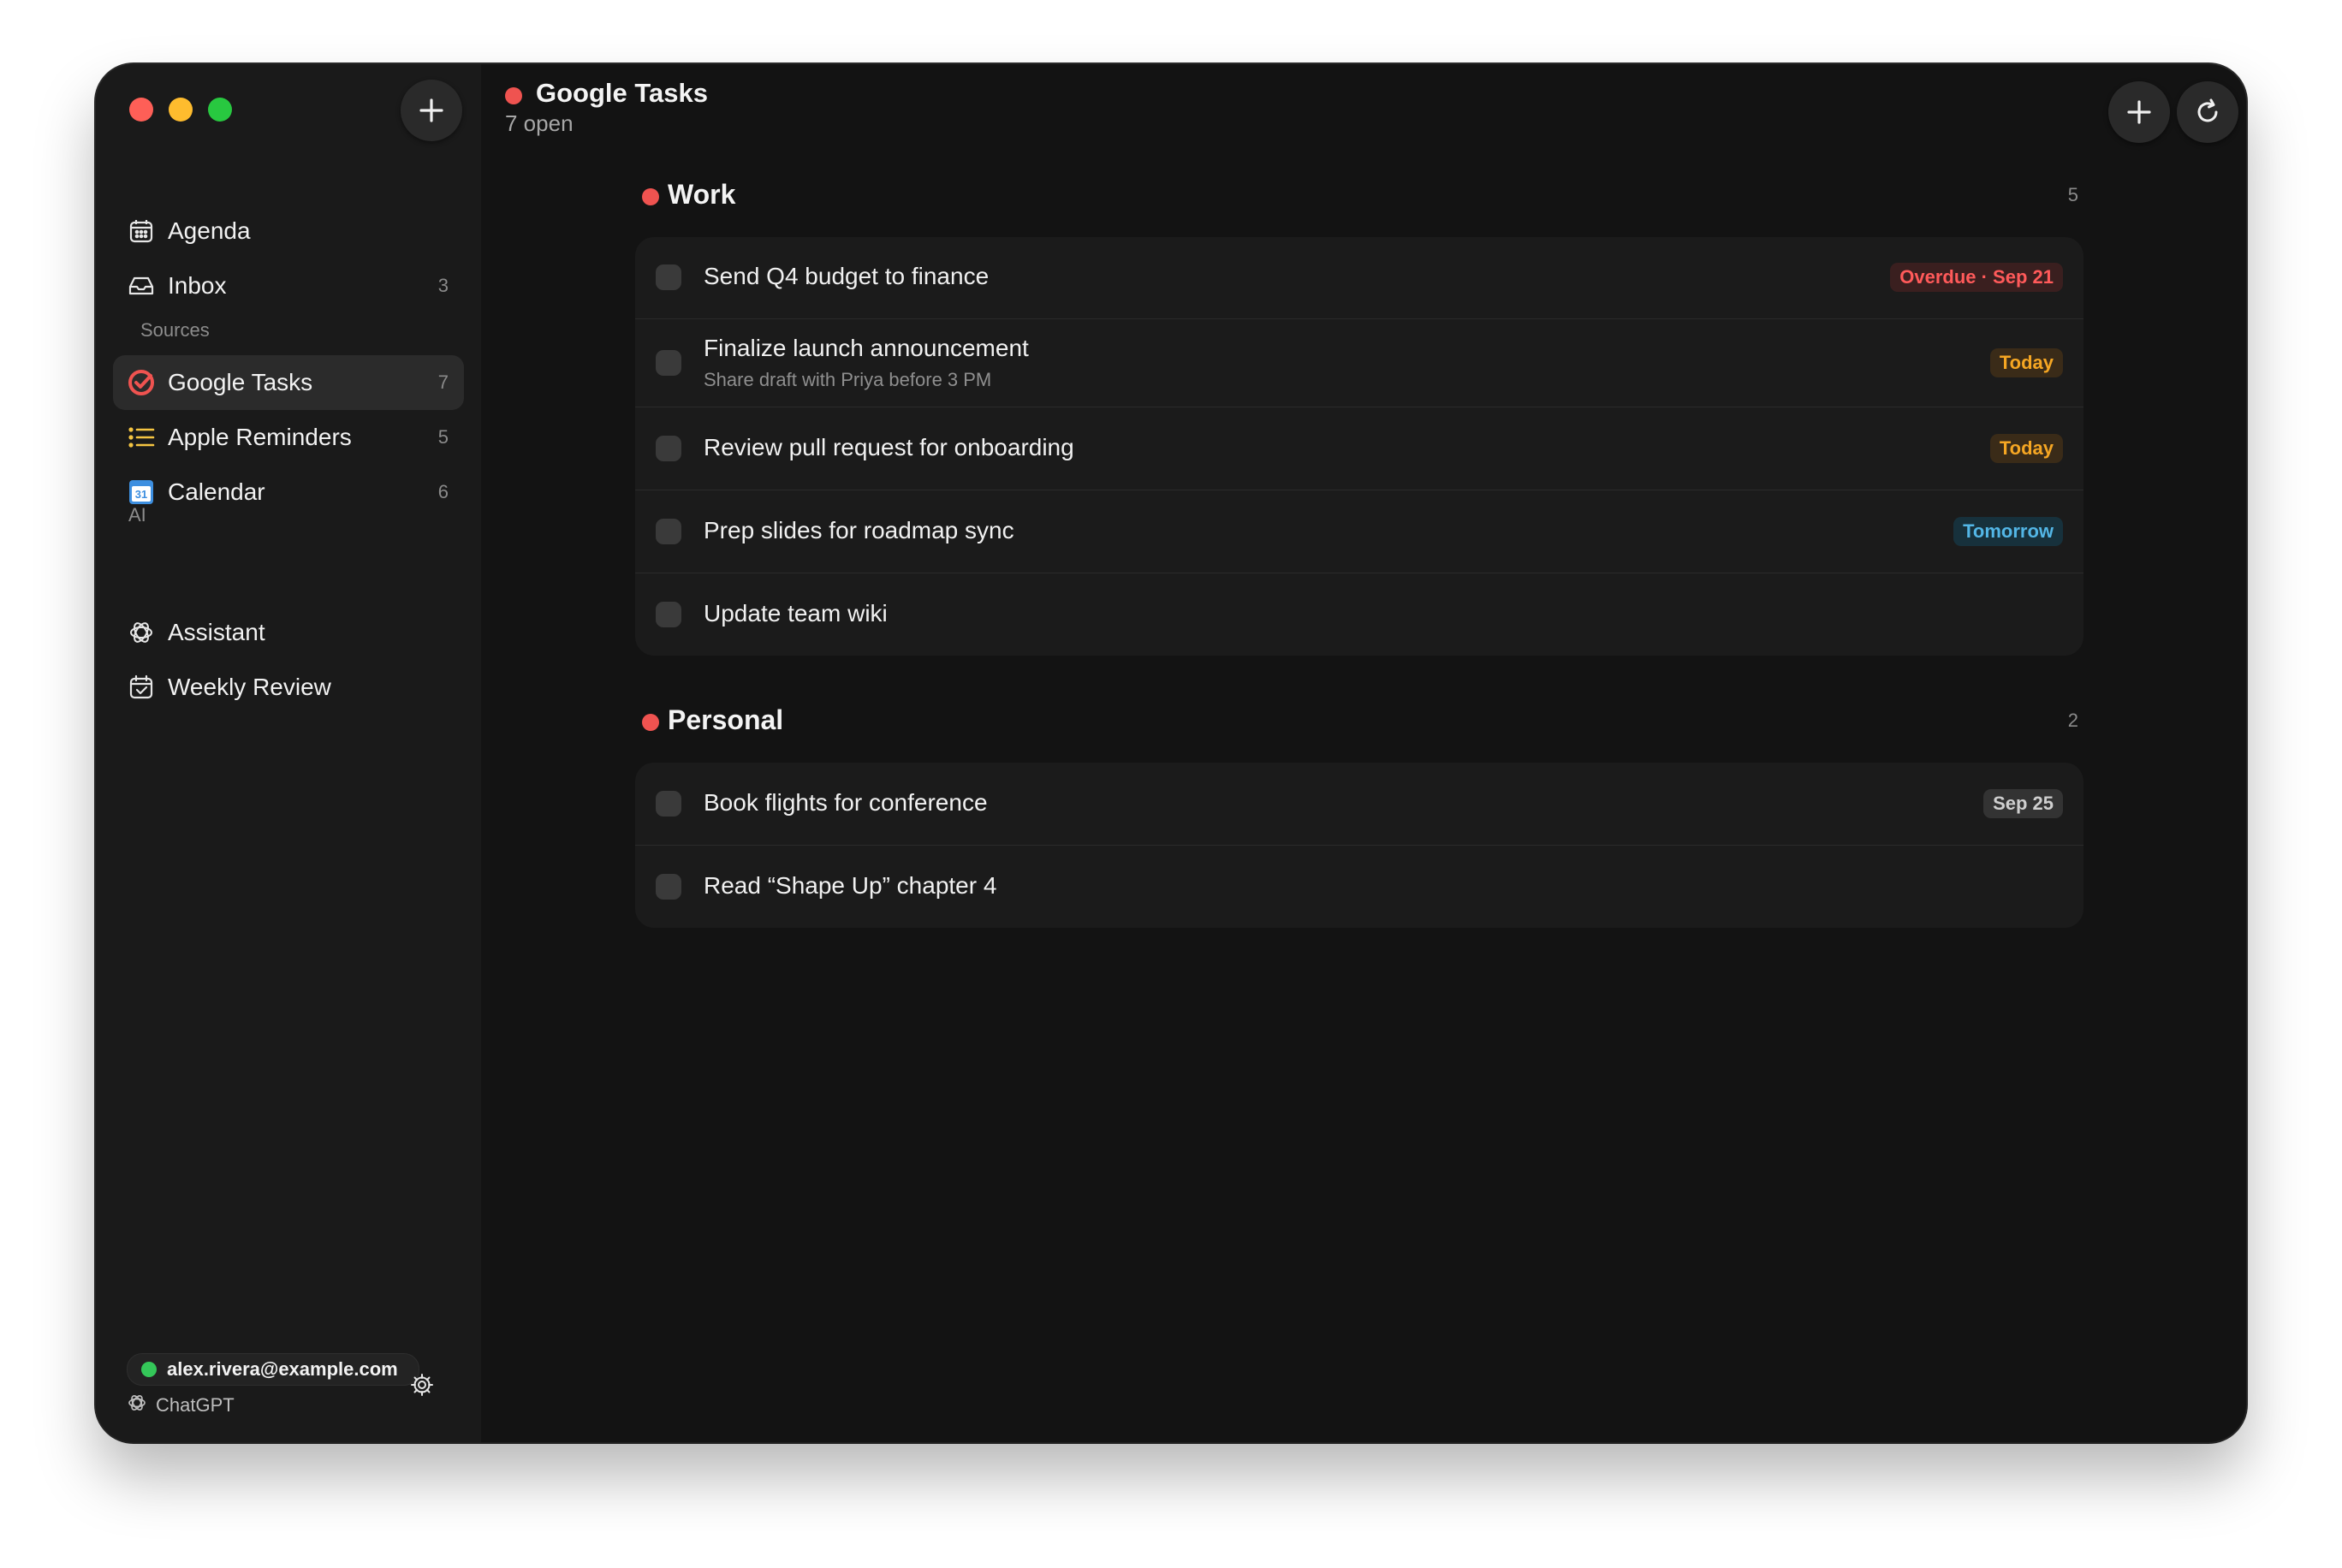  What do you see at coordinates (288, 231) in the screenshot?
I see `sidebar-item-agenda: Agenda` at bounding box center [288, 231].